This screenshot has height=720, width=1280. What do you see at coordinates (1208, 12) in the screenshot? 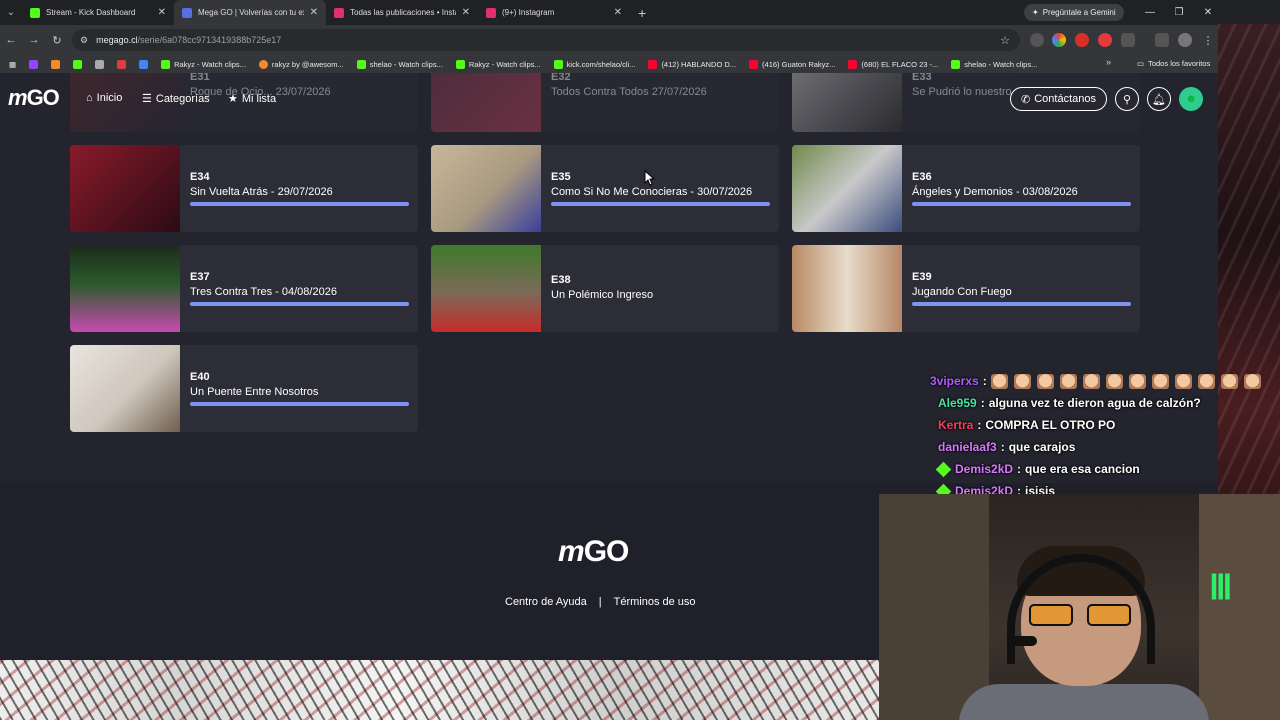
I see `close-window-icon: ✕` at bounding box center [1208, 12].